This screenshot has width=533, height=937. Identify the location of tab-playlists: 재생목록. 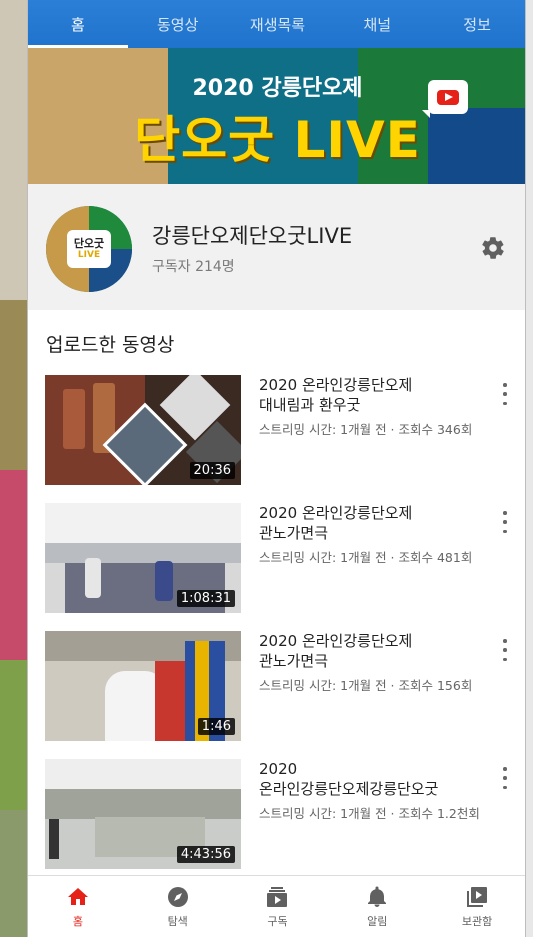
(278, 24).